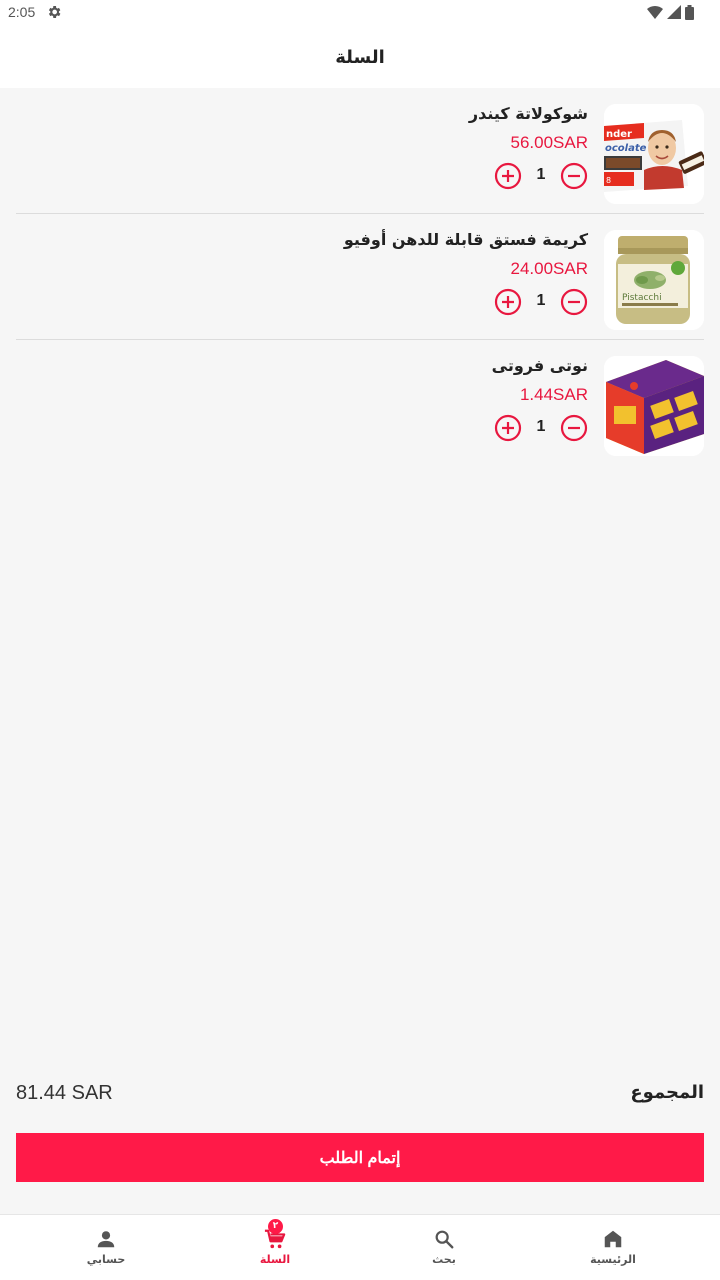 This screenshot has width=720, height=1280. I want to click on pistachio-jar-image: Pistacchi, so click(654, 280).